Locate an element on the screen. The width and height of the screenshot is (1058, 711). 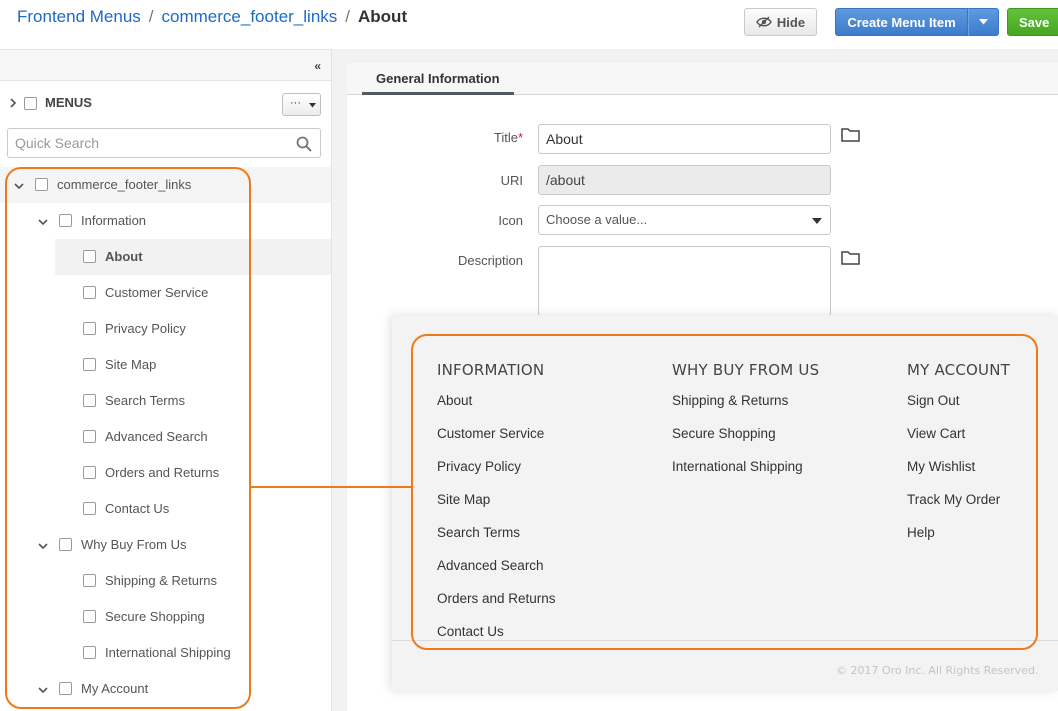
save-button: Save is located at coordinates (1032, 22).